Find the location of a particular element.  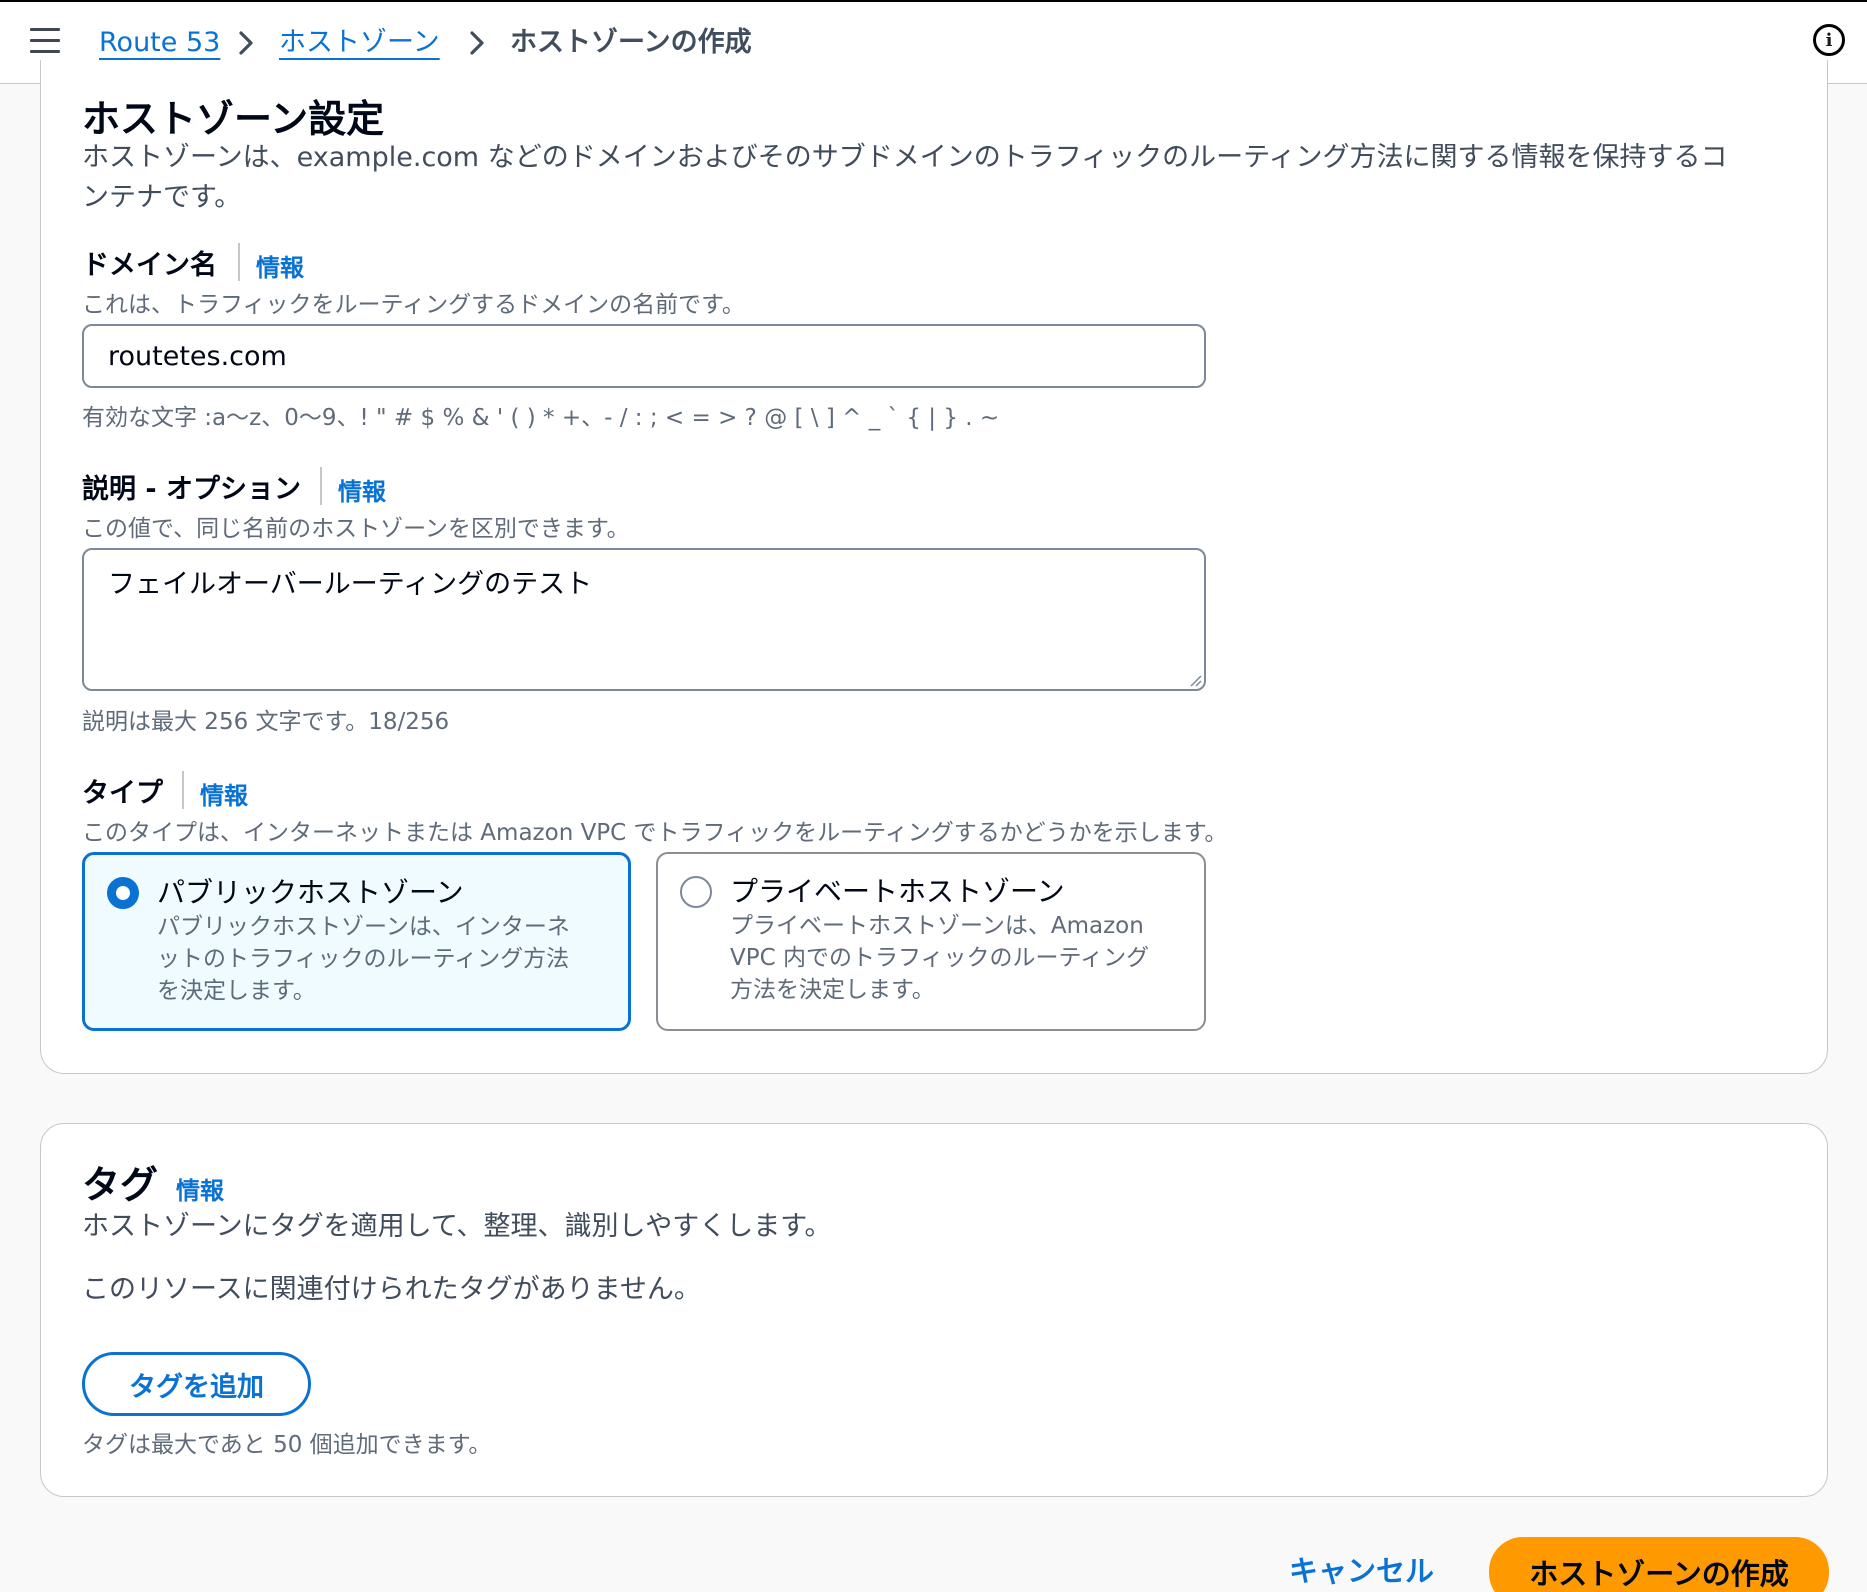

tags-limit-note: タグは最大であと 50 個追加できます。 is located at coordinates (287, 1445).